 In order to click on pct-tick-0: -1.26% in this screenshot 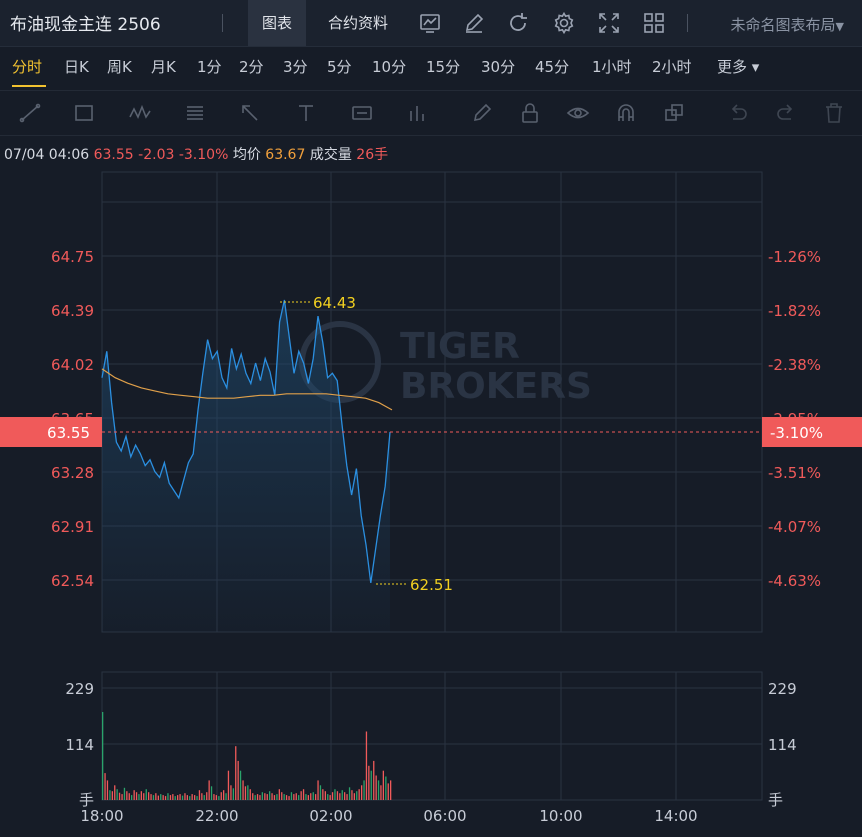, I will do `click(794, 257)`.